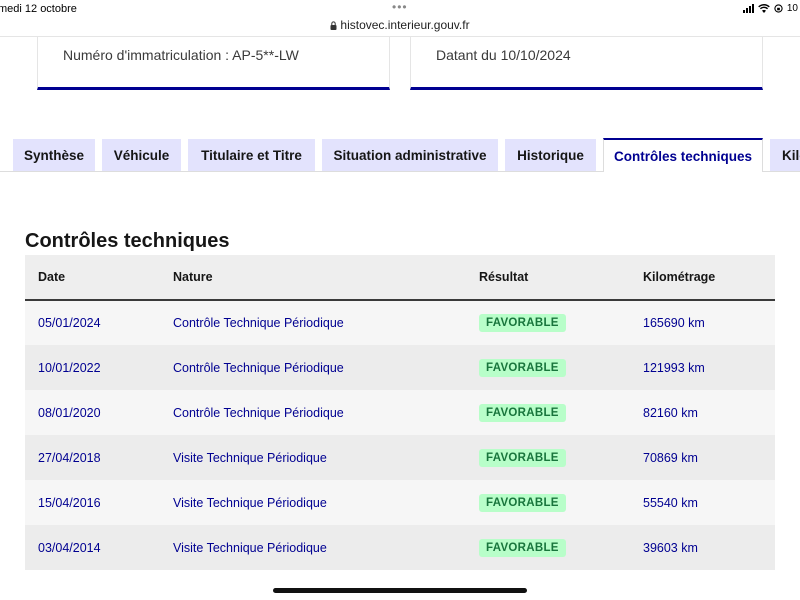 The height and width of the screenshot is (600, 800). What do you see at coordinates (748, 8) in the screenshot?
I see `cellular-signal-icon` at bounding box center [748, 8].